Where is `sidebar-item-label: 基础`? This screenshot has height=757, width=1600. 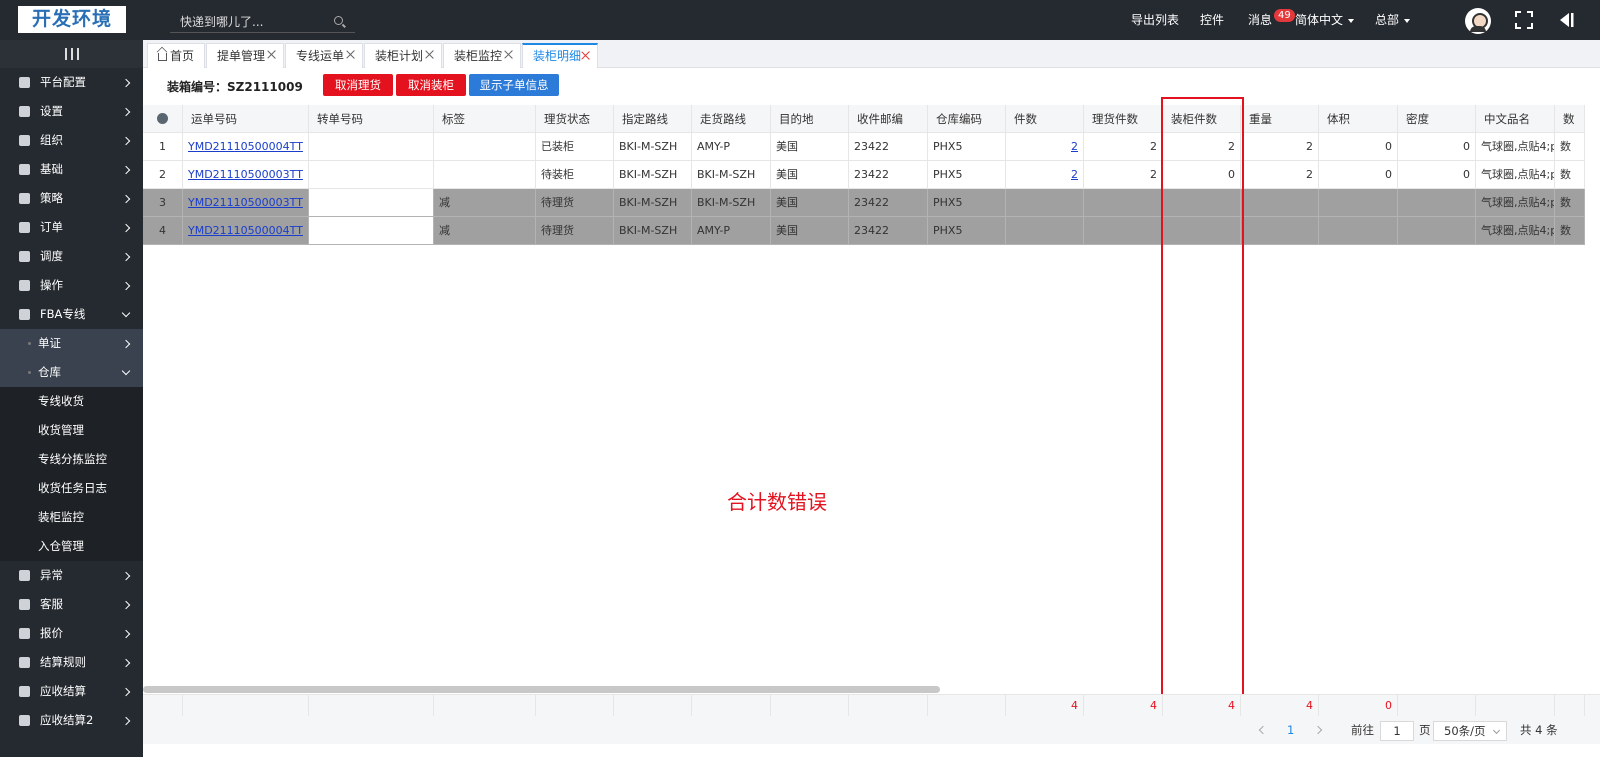 sidebar-item-label: 基础 is located at coordinates (51, 169).